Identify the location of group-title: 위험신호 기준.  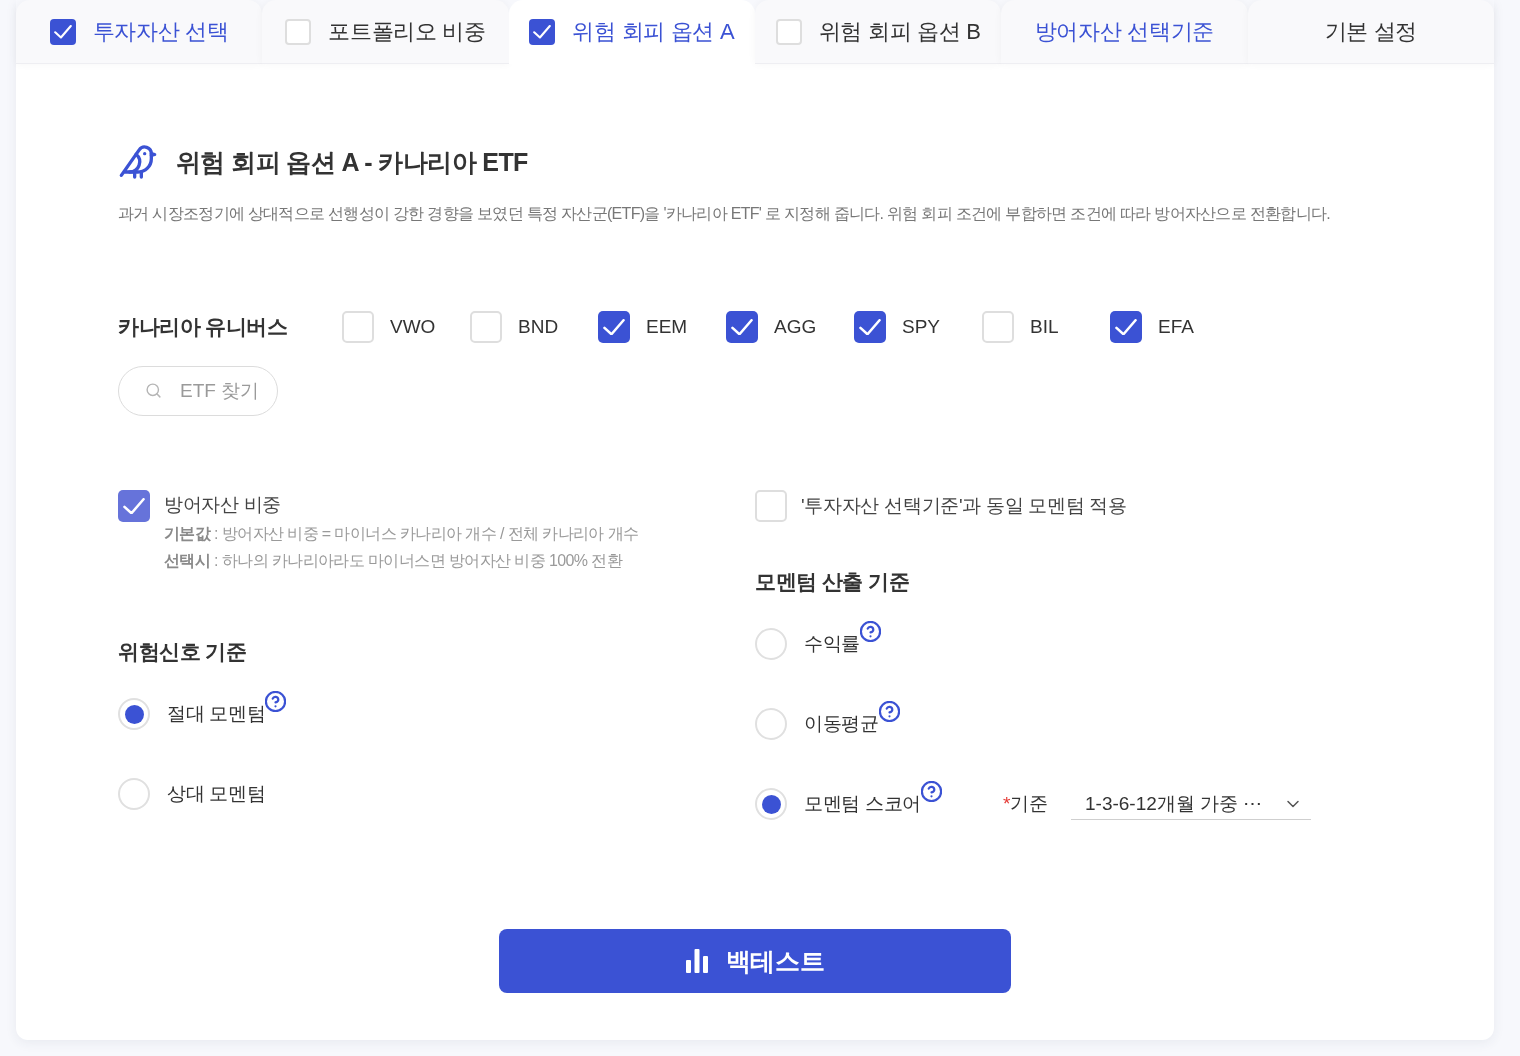
(182, 652).